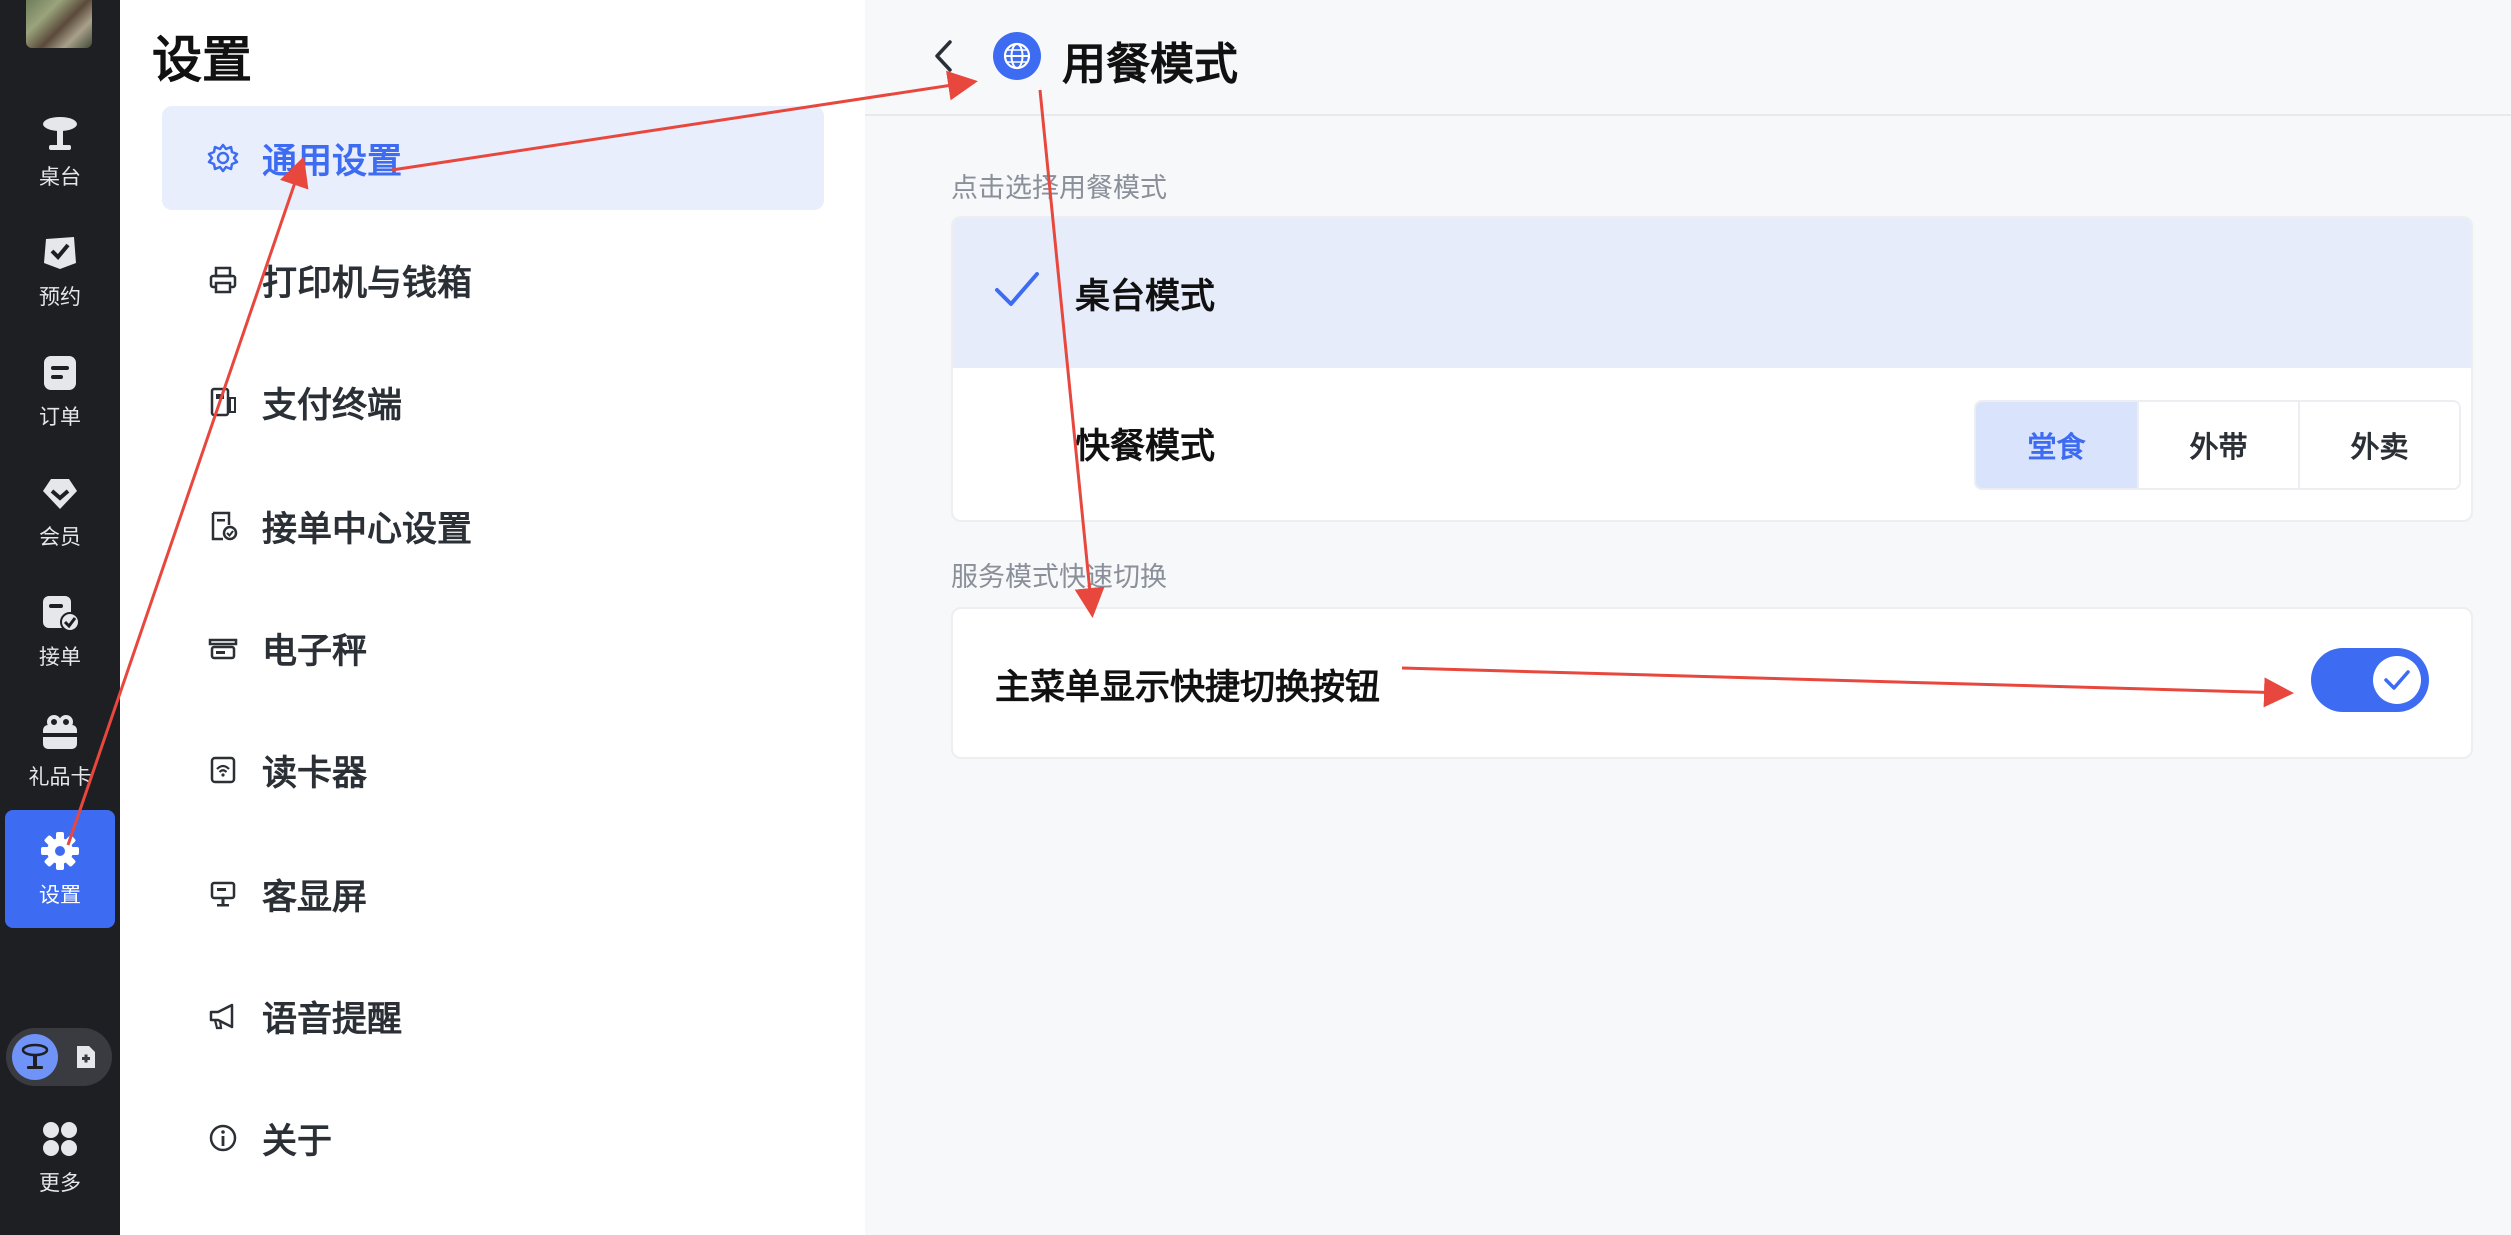 This screenshot has width=2511, height=1235. What do you see at coordinates (60, 1183) in the screenshot?
I see `rail-label: 更多` at bounding box center [60, 1183].